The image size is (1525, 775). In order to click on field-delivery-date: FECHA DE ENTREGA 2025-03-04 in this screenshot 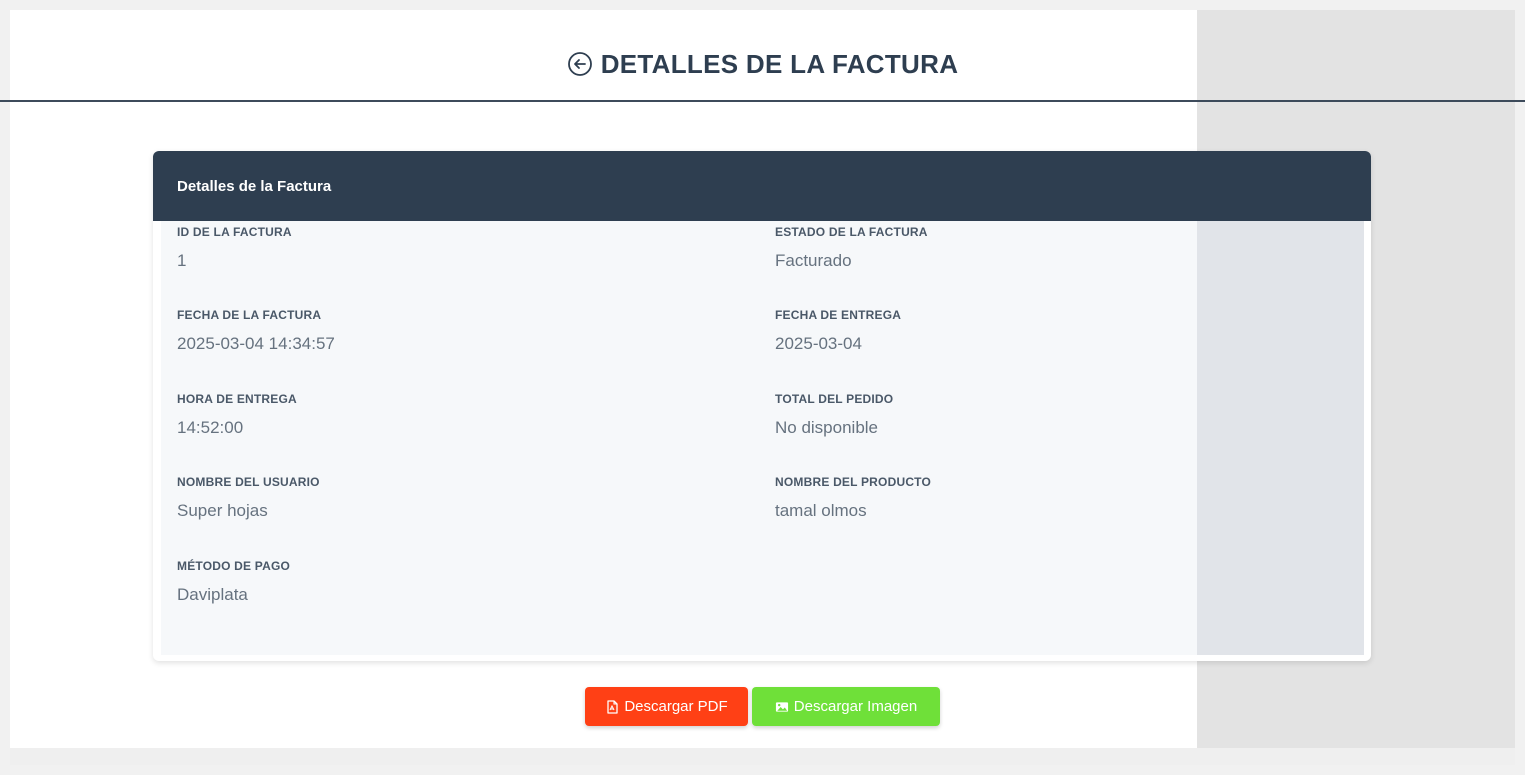, I will do `click(838, 331)`.